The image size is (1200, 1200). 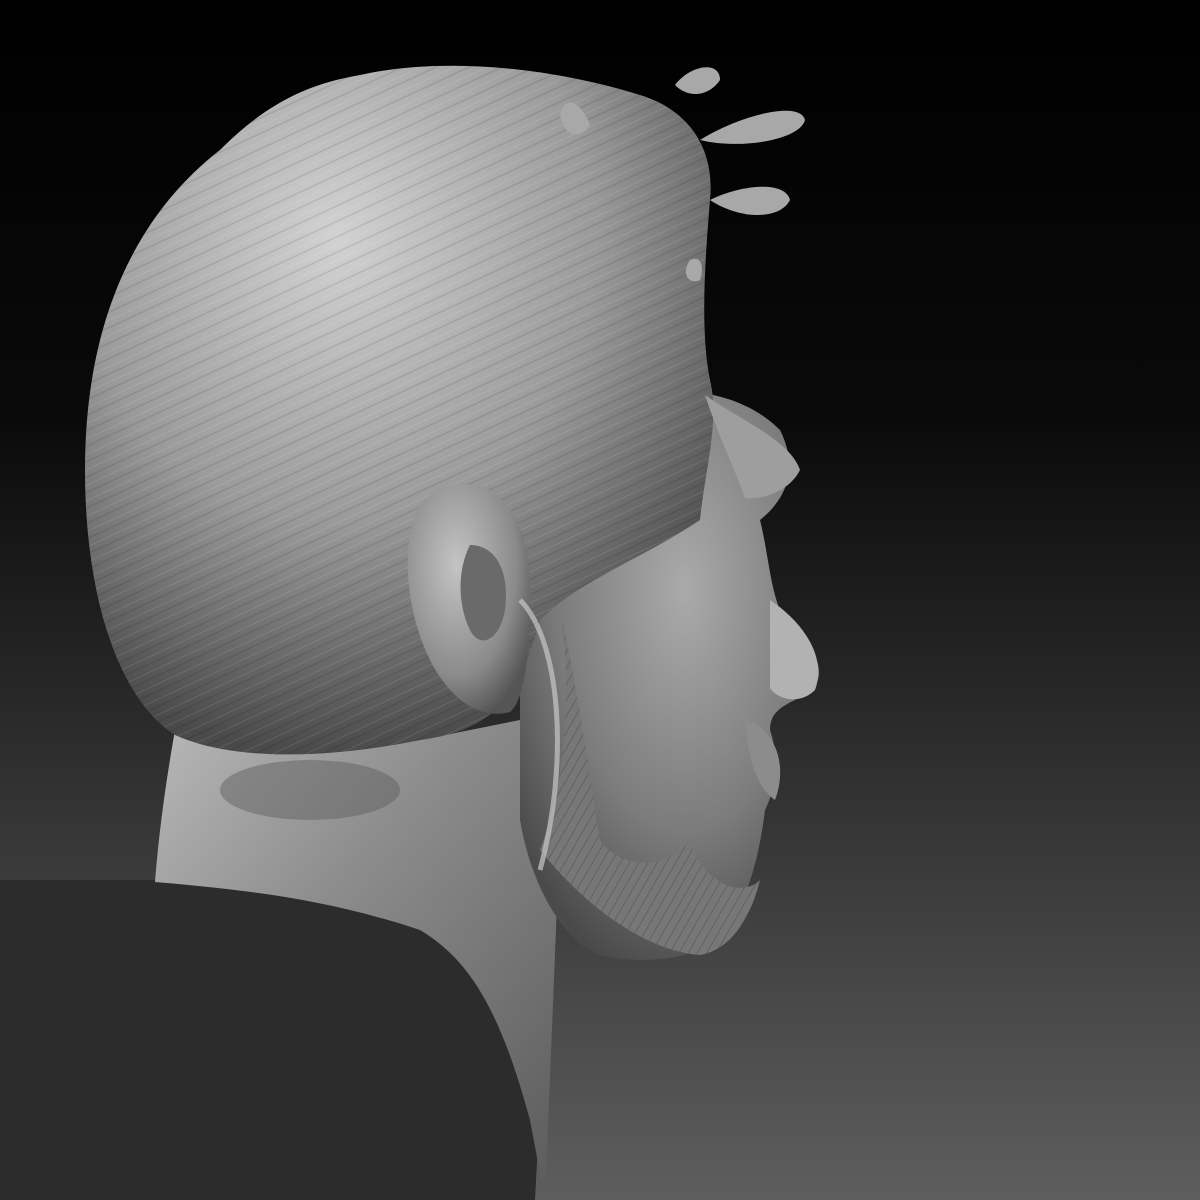 What do you see at coordinates (310, 790) in the screenshot?
I see `neck-shadow` at bounding box center [310, 790].